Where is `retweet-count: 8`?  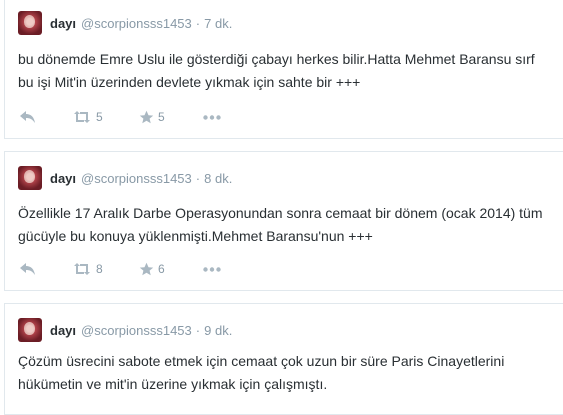
retweet-count: 8 is located at coordinates (99, 269).